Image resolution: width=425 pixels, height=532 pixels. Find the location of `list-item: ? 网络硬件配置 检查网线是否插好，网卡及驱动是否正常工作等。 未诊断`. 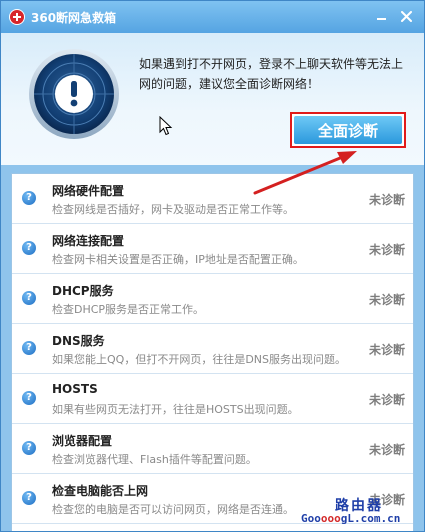

list-item: ? 网络硬件配置 检查网线是否插好，网卡及驱动是否正常工作等。 未诊断 is located at coordinates (212, 199).